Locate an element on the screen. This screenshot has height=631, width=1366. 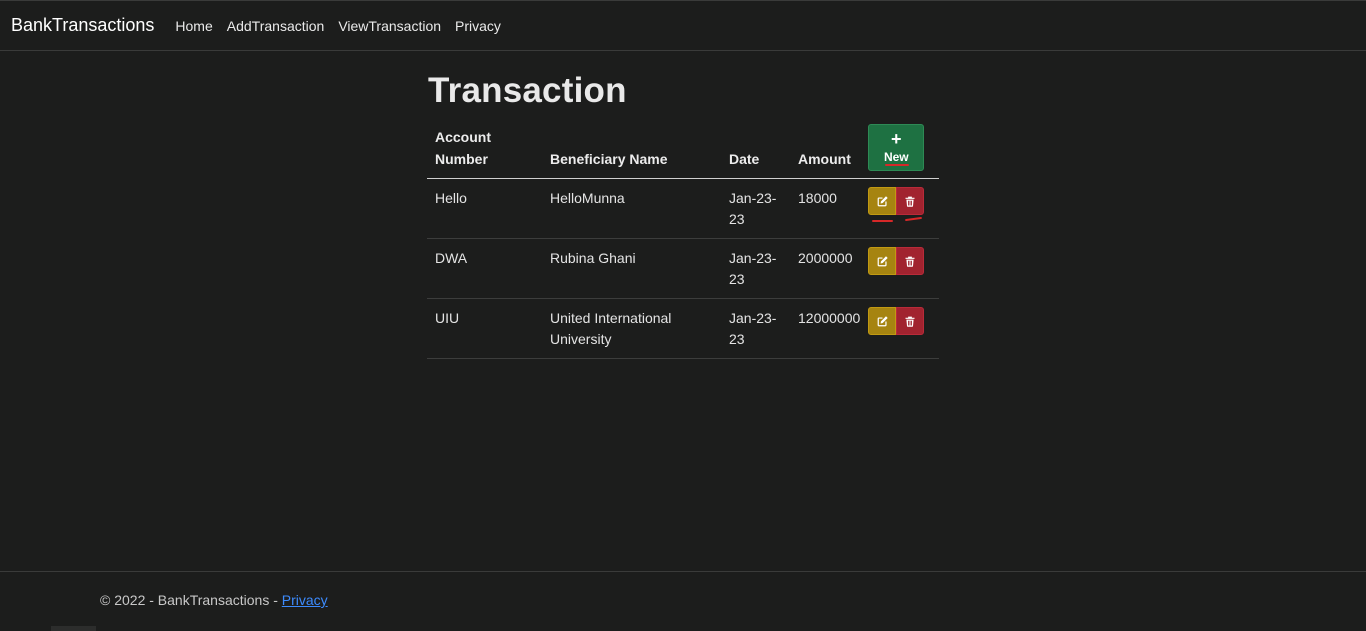
brand-link: BankTransactions is located at coordinates (82, 25).